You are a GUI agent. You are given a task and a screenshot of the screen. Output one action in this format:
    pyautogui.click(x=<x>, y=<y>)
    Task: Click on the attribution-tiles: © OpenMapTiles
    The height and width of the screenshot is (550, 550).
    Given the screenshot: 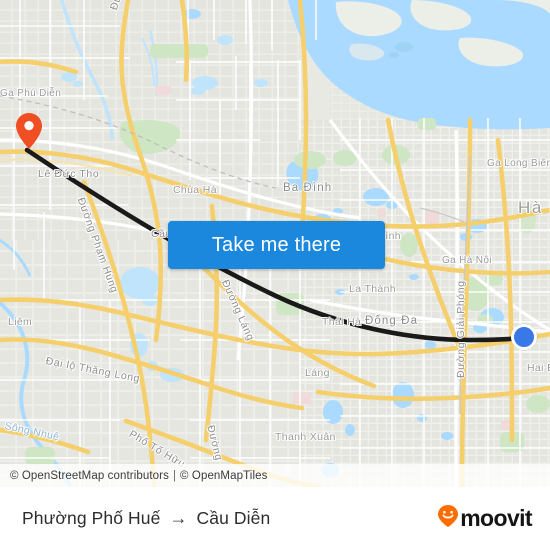 What is the action you would take?
    pyautogui.click(x=223, y=476)
    